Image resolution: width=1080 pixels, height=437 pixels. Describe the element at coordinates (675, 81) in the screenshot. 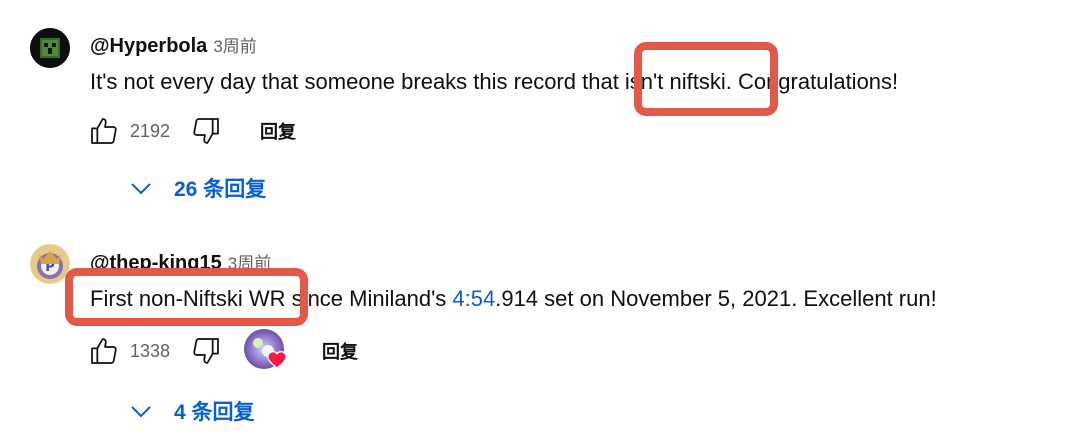

I see `comment-text-highlight: isn't niftski` at that location.